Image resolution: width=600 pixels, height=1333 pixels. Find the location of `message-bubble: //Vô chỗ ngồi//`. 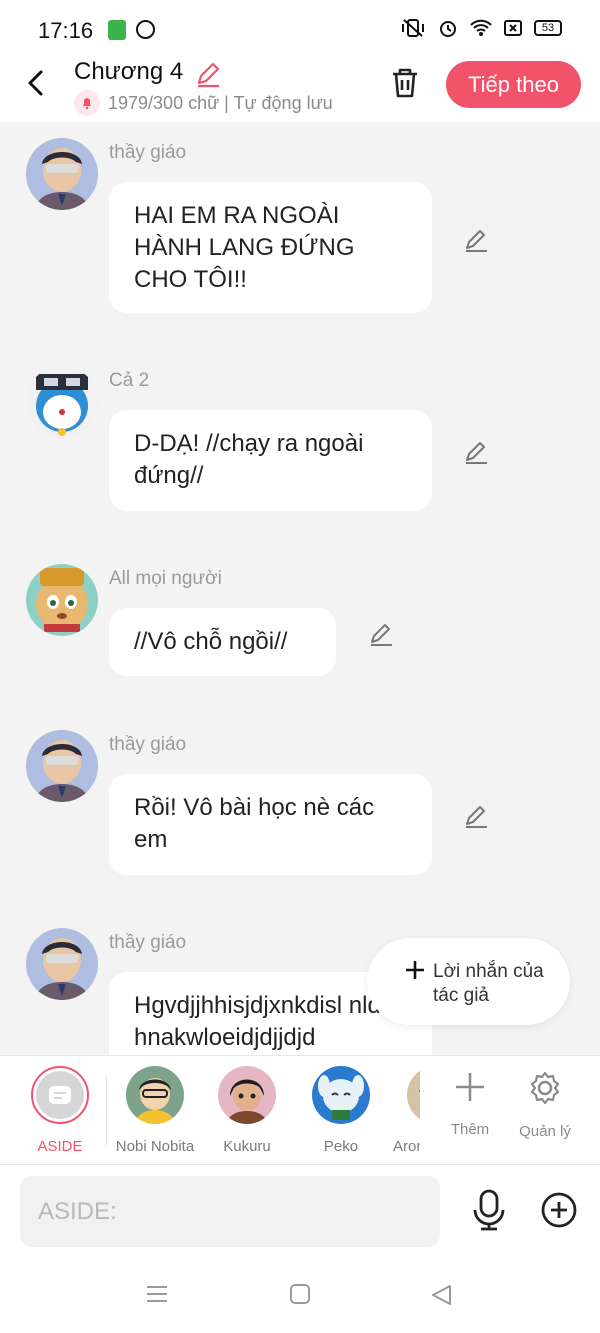

message-bubble: //Vô chỗ ngồi// is located at coordinates (222, 642).